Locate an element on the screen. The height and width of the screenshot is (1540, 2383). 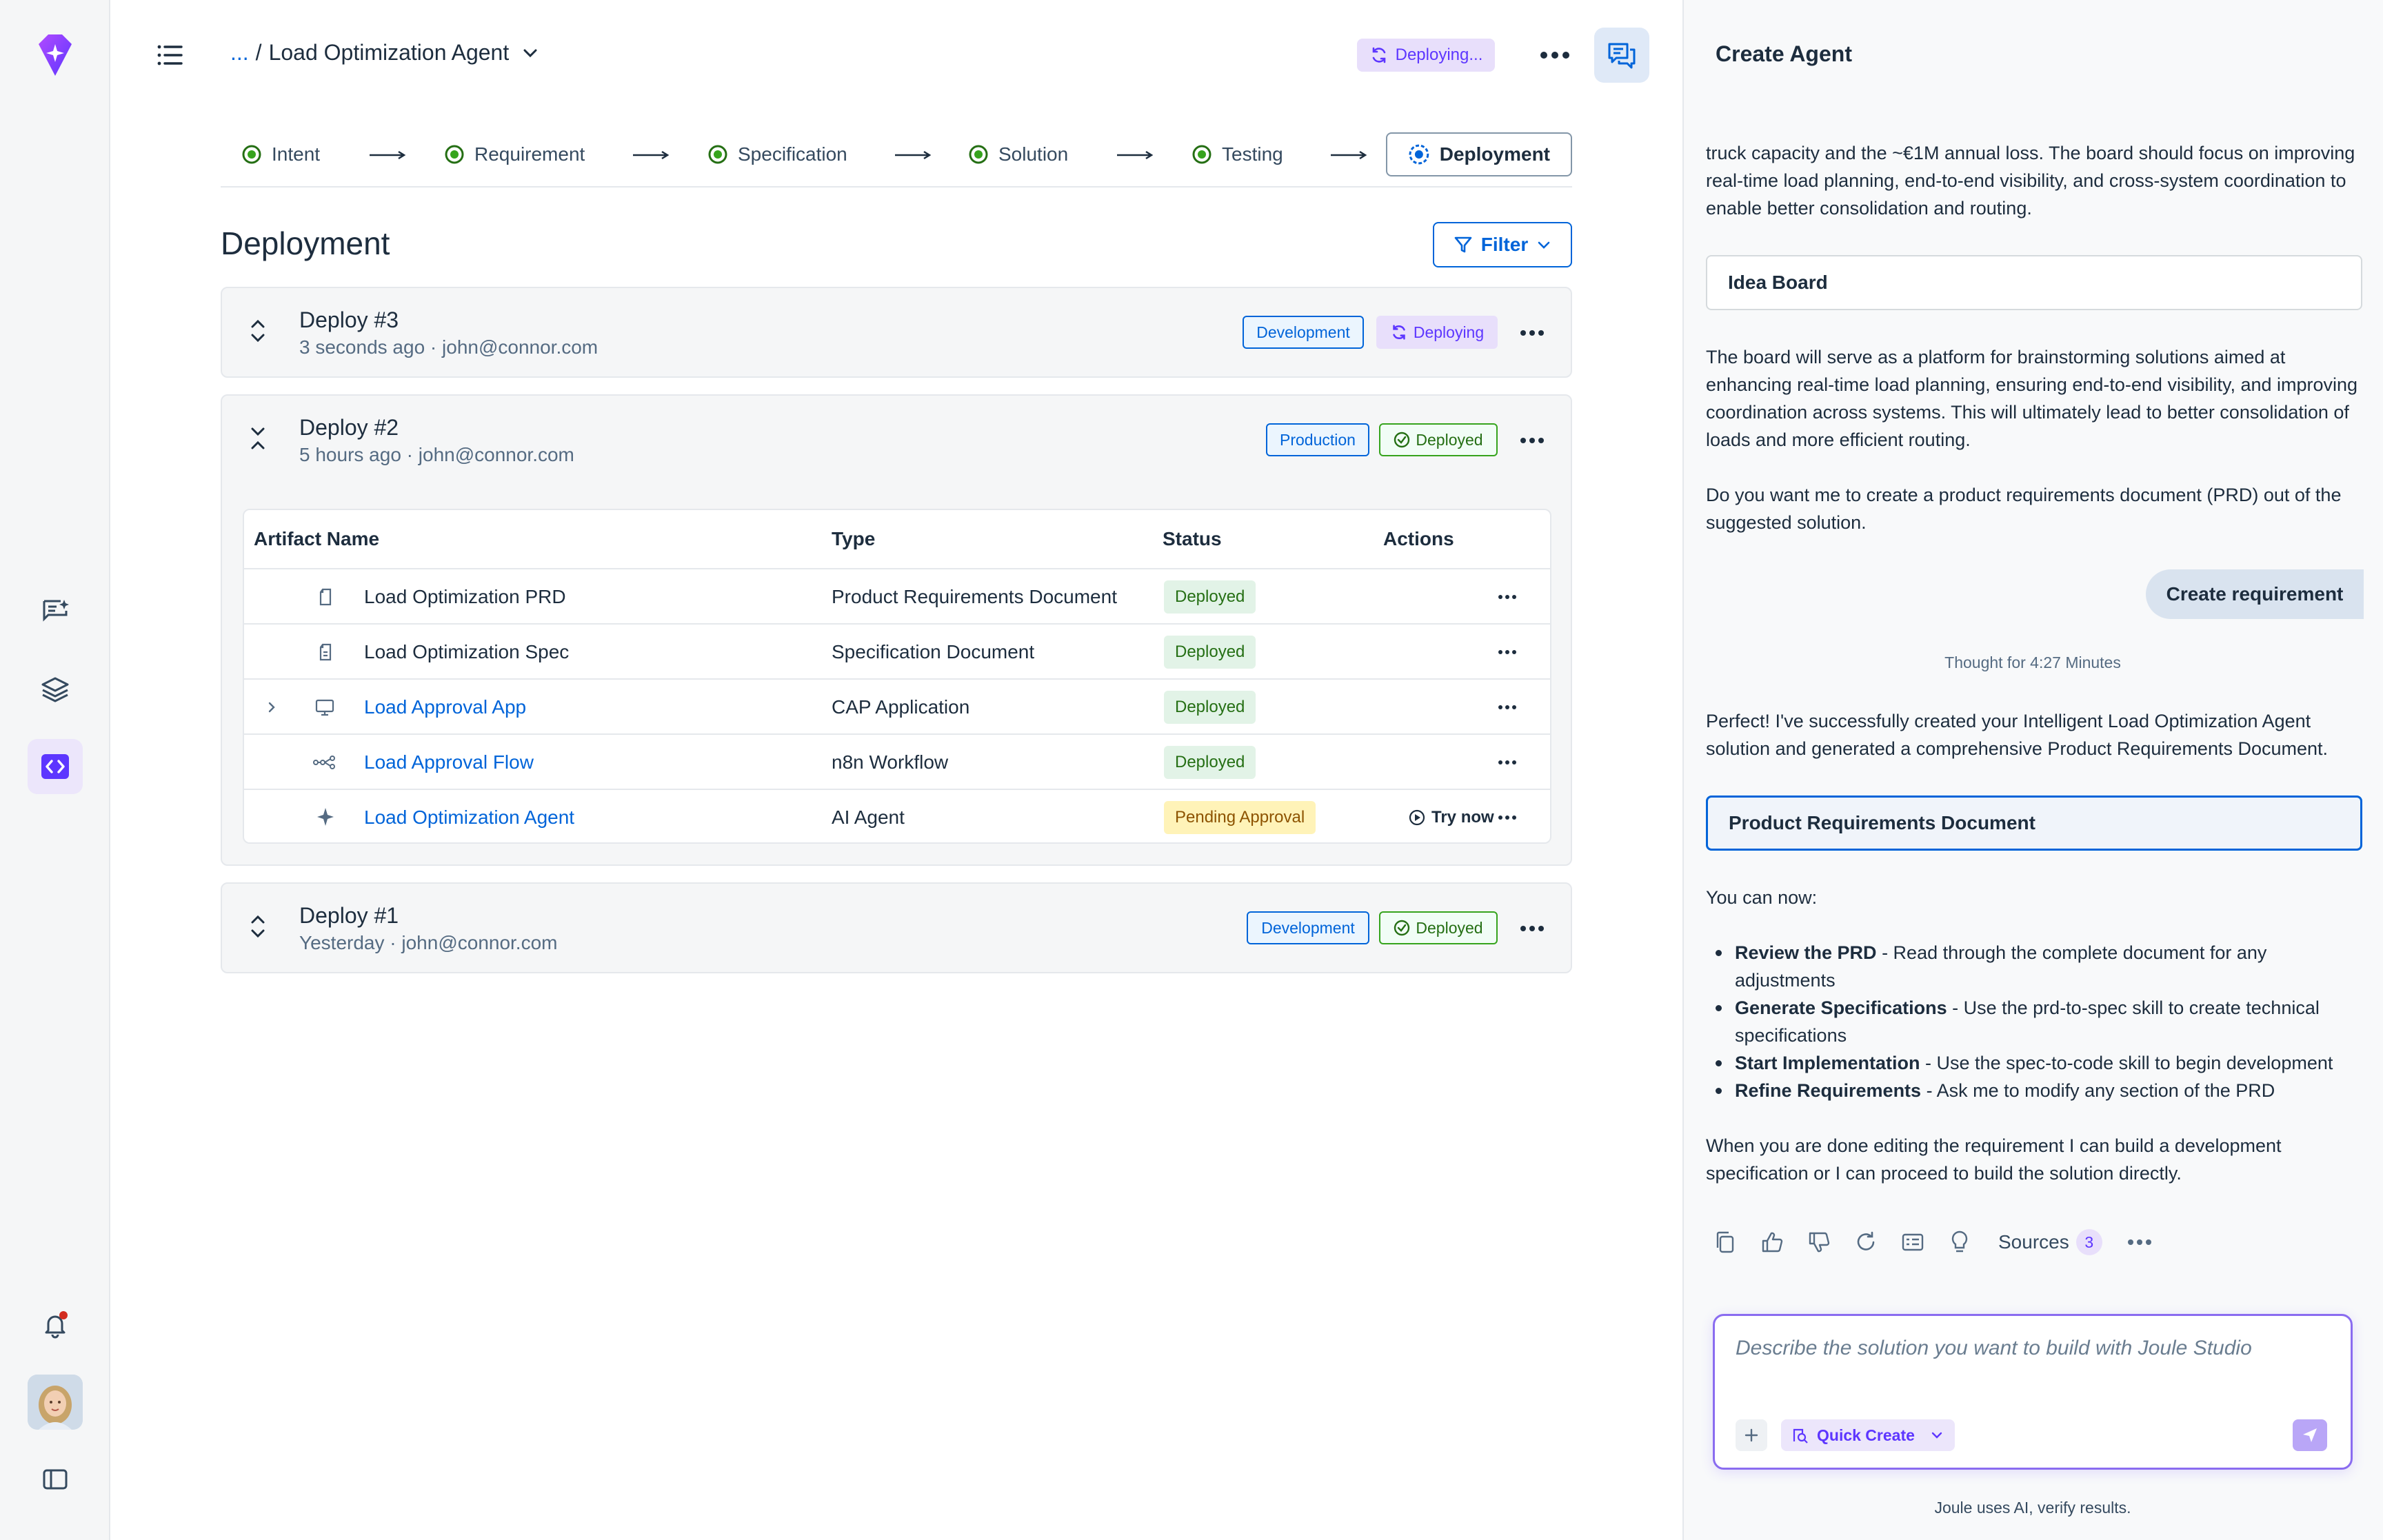
outline-list-icon is located at coordinates (169, 55).